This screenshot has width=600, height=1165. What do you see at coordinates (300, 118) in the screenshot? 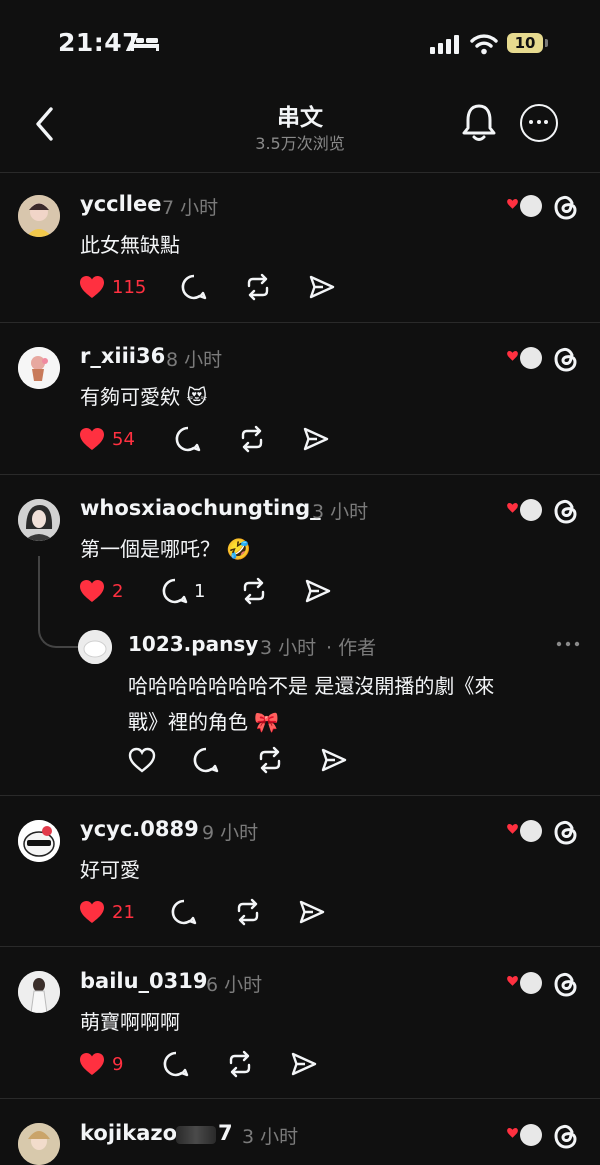
I see `page-title: 串文` at bounding box center [300, 118].